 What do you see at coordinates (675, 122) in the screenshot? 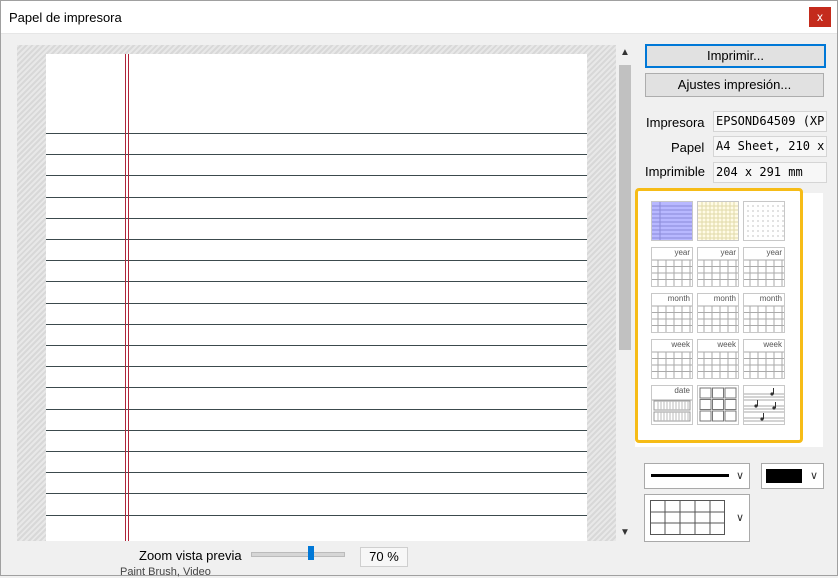
I see `printer-label: Impresora` at bounding box center [675, 122].